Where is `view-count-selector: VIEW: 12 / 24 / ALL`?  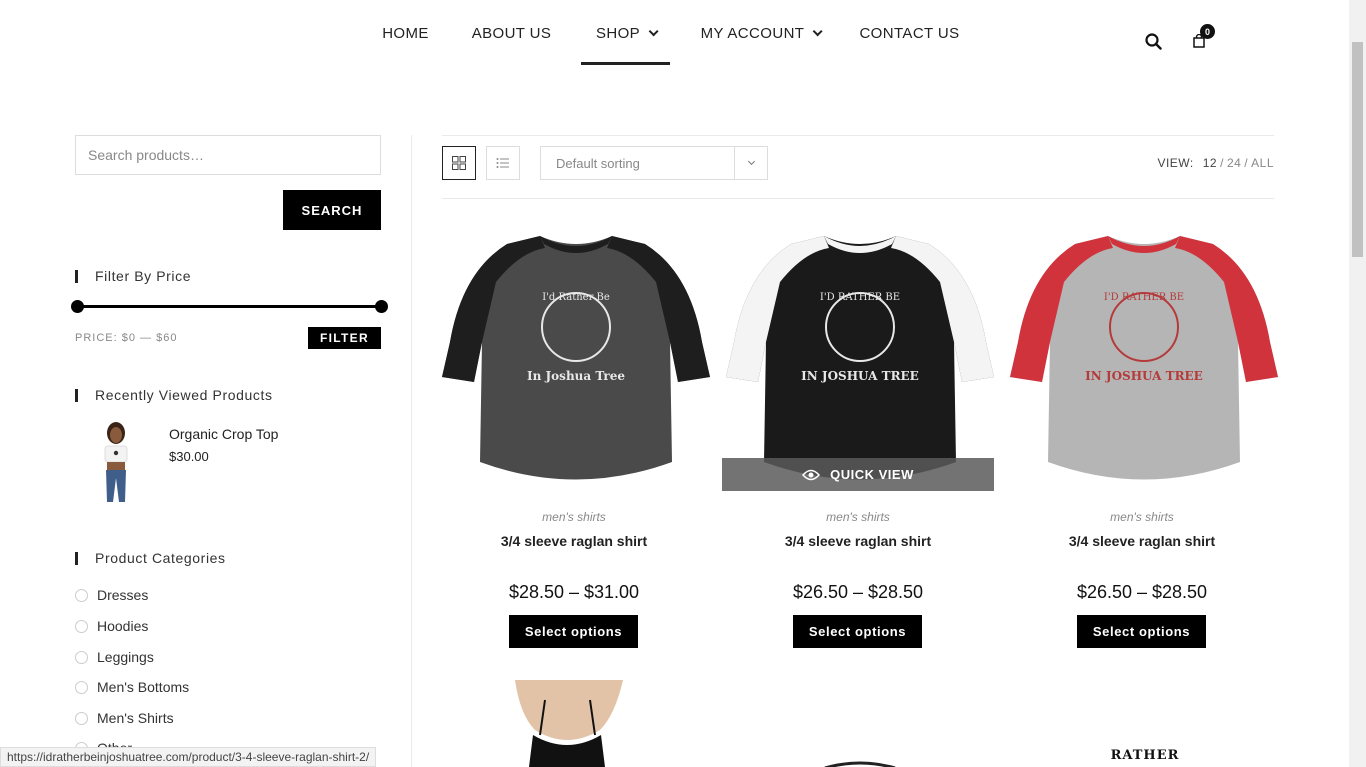
view-count-selector: VIEW: 12 / 24 / ALL is located at coordinates (1215, 163).